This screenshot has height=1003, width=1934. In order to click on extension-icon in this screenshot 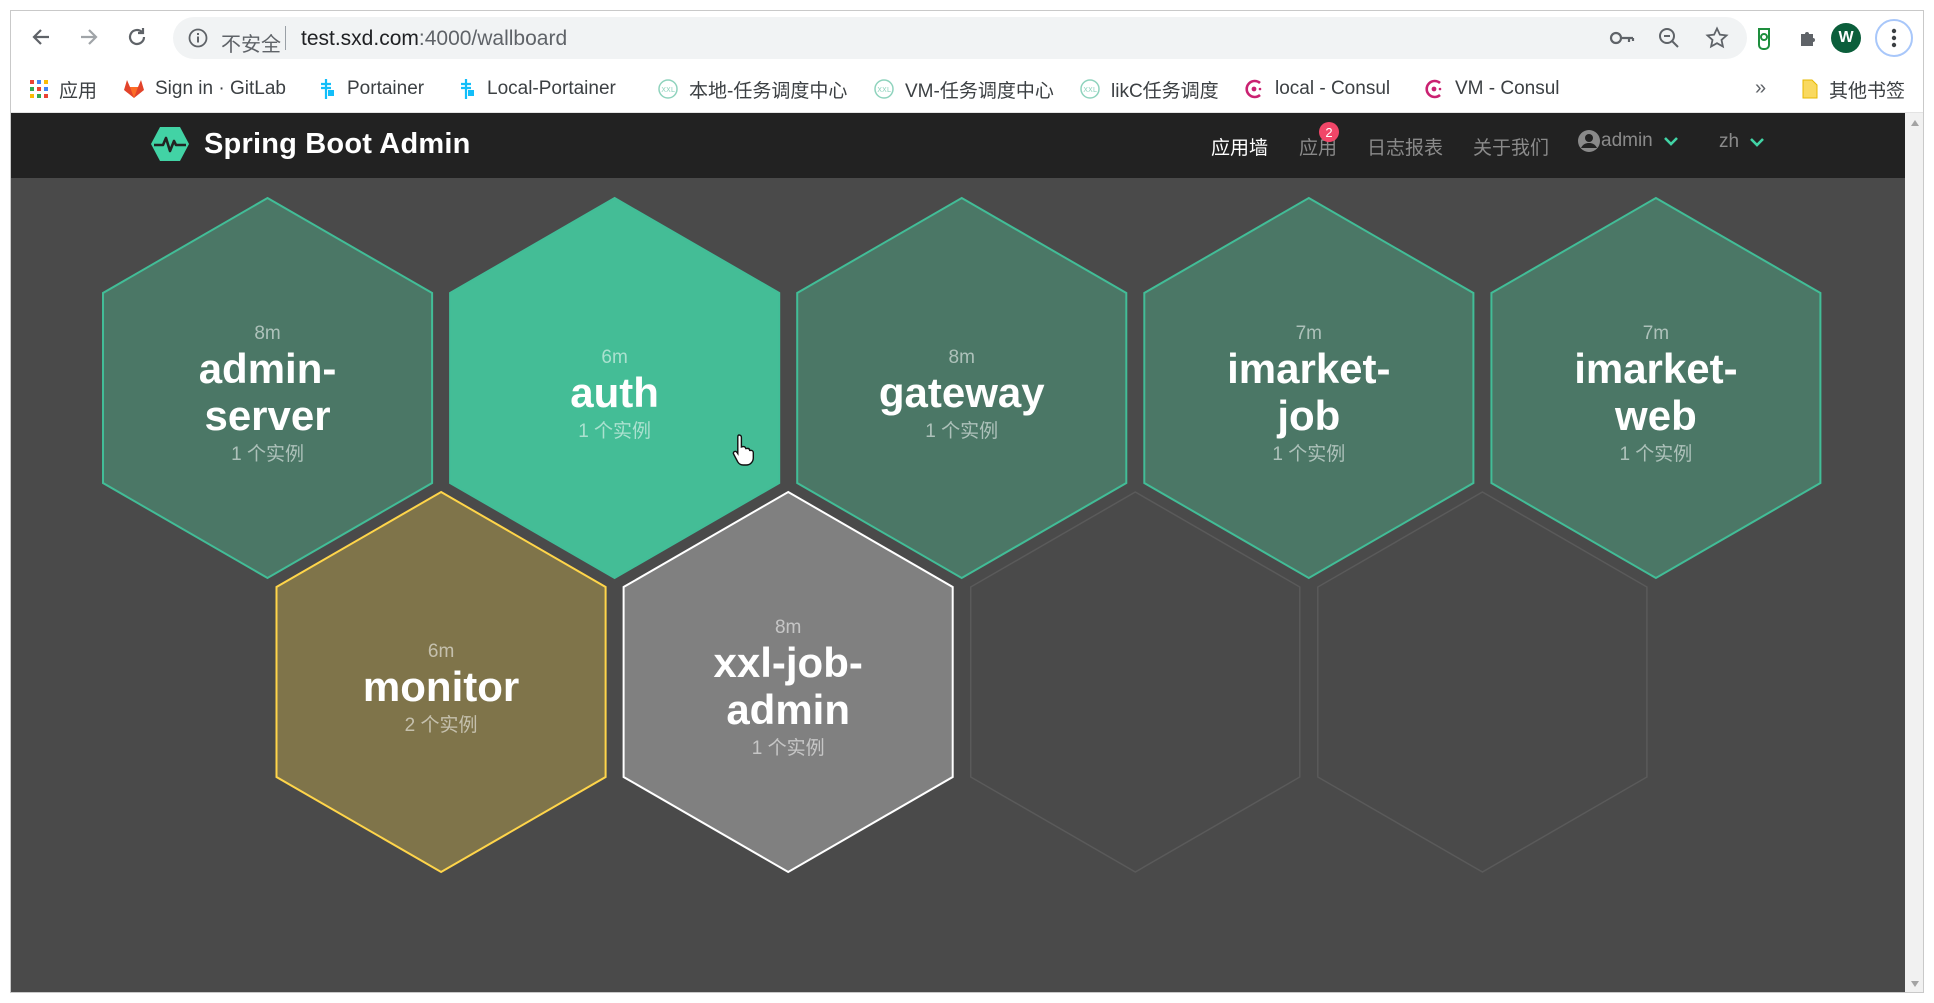, I will do `click(1765, 38)`.